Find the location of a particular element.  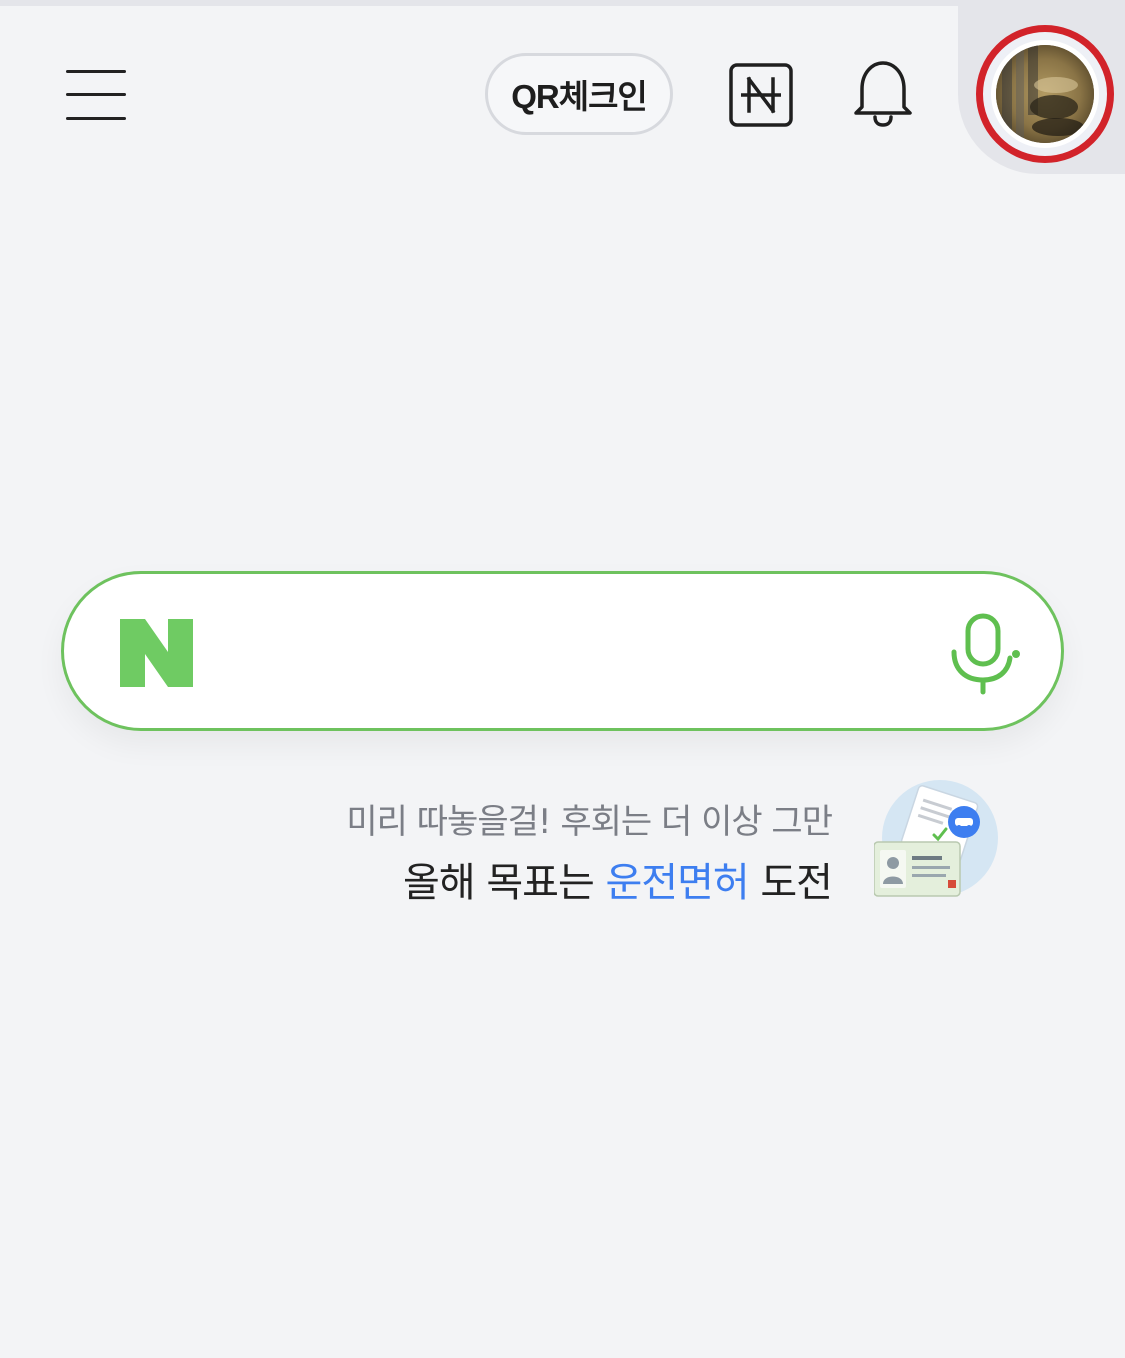

menu-button is located at coordinates (96, 96).